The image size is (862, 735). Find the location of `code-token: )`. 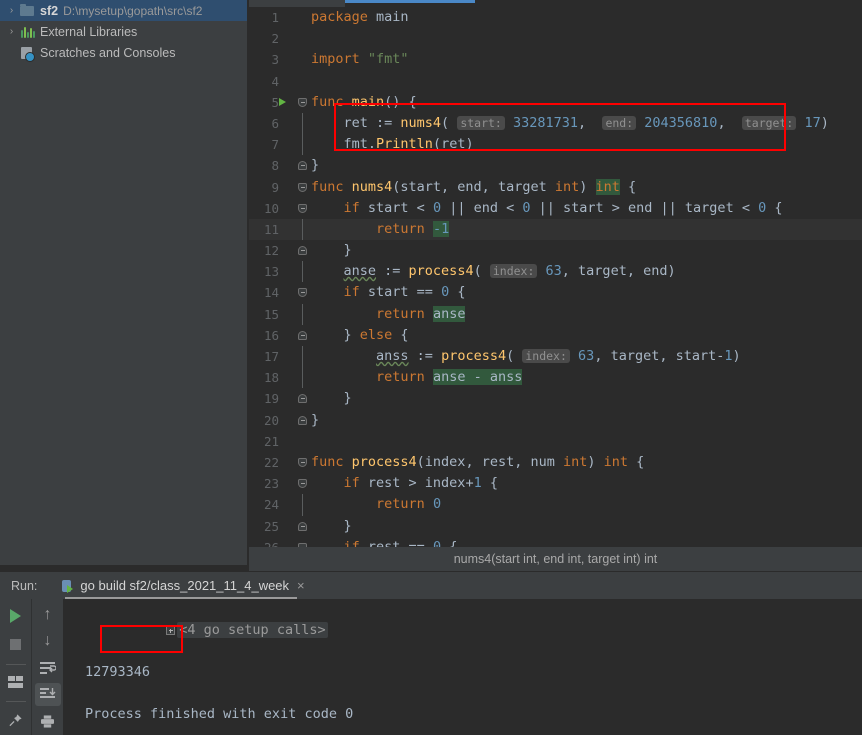

code-token: ) is located at coordinates (736, 356).